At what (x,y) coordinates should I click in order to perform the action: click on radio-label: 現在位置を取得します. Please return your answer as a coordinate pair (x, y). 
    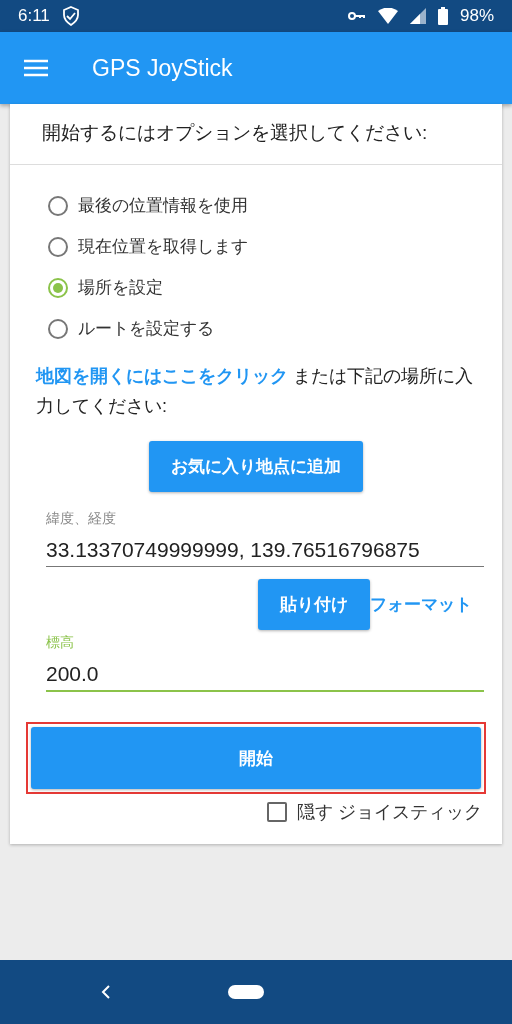
    Looking at the image, I should click on (163, 246).